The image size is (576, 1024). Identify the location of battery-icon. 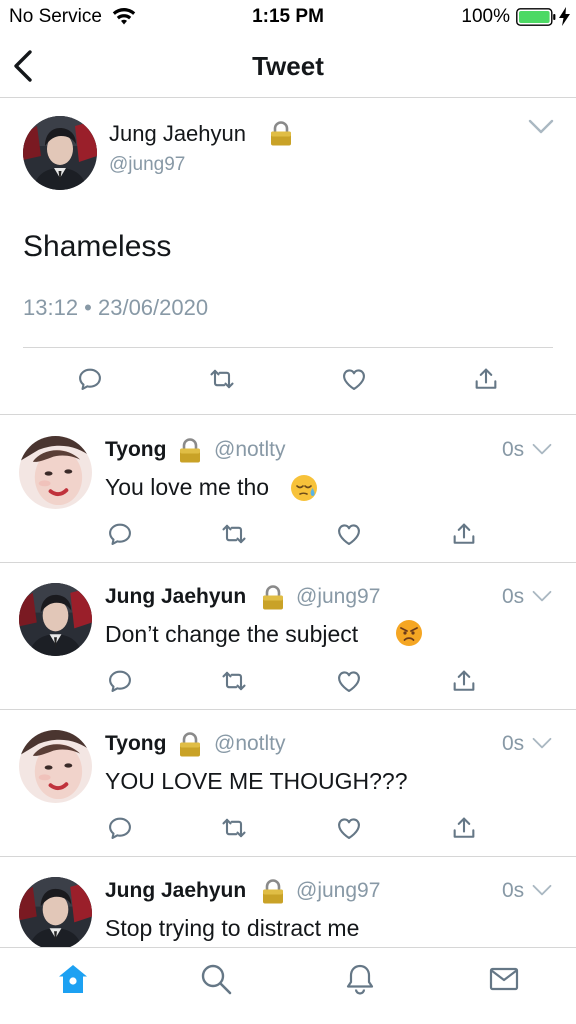
(536, 17).